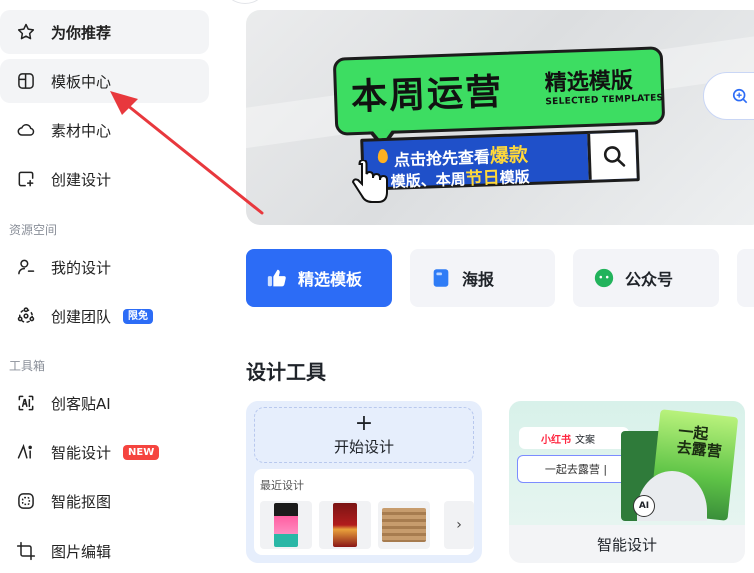 This screenshot has height=573, width=754. Describe the element at coordinates (699, 441) in the screenshot. I see `poster-title: 一起 去露营` at that location.